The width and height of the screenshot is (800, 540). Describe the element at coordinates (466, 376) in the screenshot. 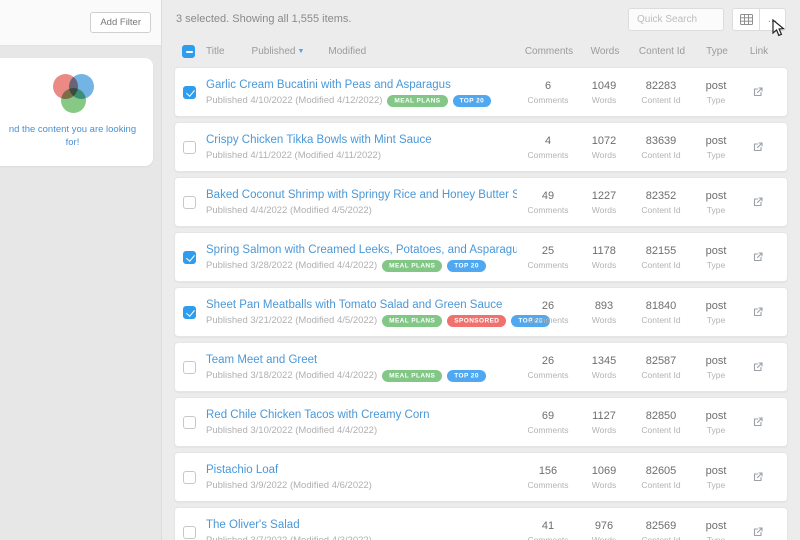

I see `row-badge: TOP 20` at that location.